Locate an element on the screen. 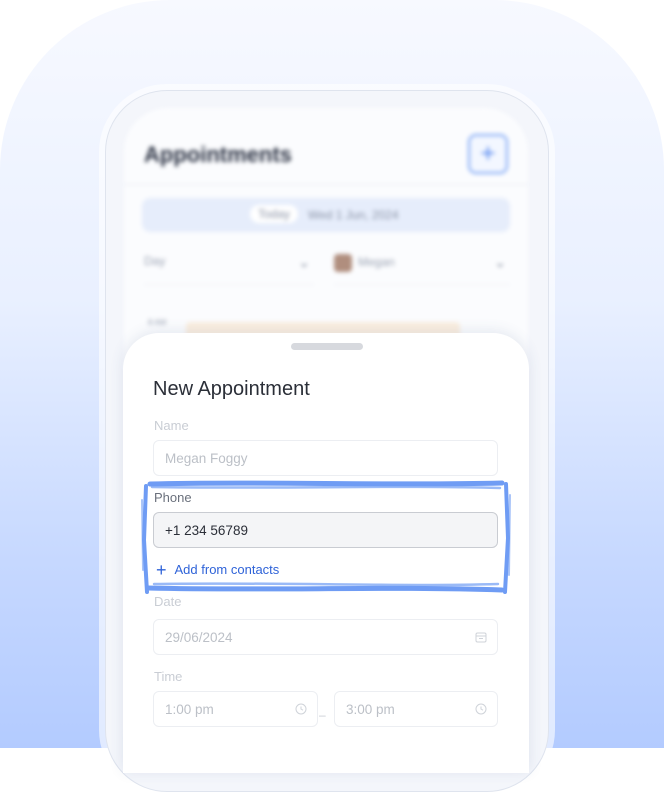 The height and width of the screenshot is (792, 664). add-from-contacts-label: Add from contacts is located at coordinates (227, 569).